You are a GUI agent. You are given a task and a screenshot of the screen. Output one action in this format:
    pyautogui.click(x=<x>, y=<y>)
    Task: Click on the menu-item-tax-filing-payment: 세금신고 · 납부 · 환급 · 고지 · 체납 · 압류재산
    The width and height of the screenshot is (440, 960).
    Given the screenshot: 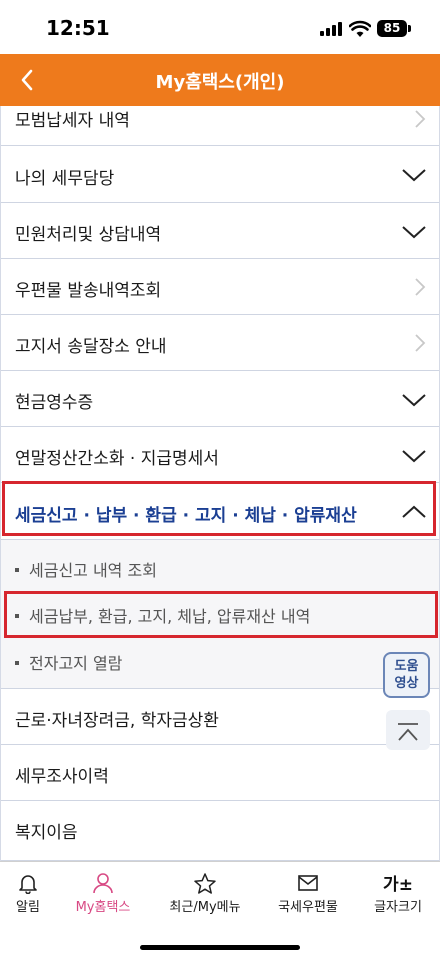 What is the action you would take?
    pyautogui.click(x=220, y=511)
    